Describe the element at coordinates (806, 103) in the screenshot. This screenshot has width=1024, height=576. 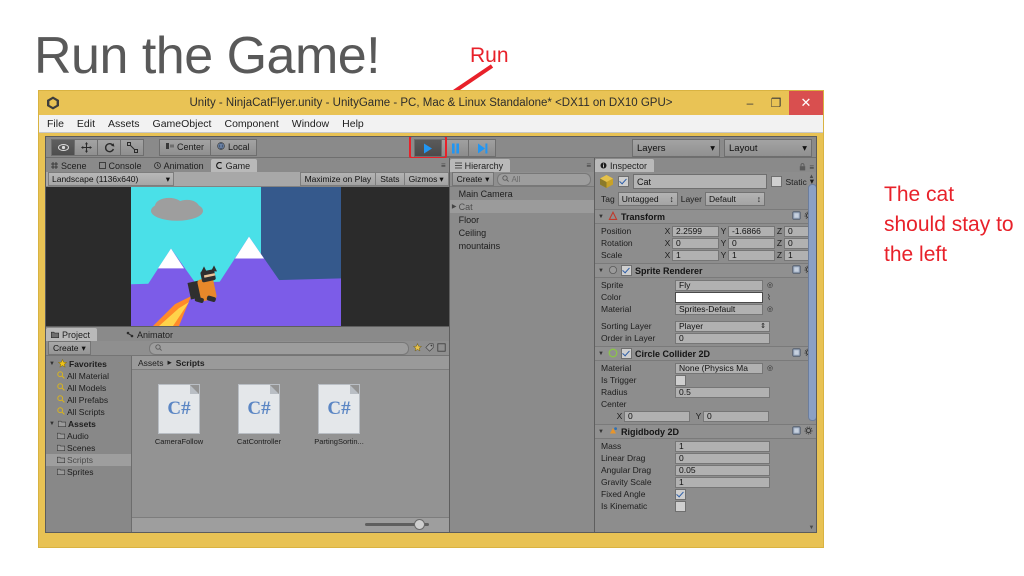
I see `close-button: ✕` at that location.